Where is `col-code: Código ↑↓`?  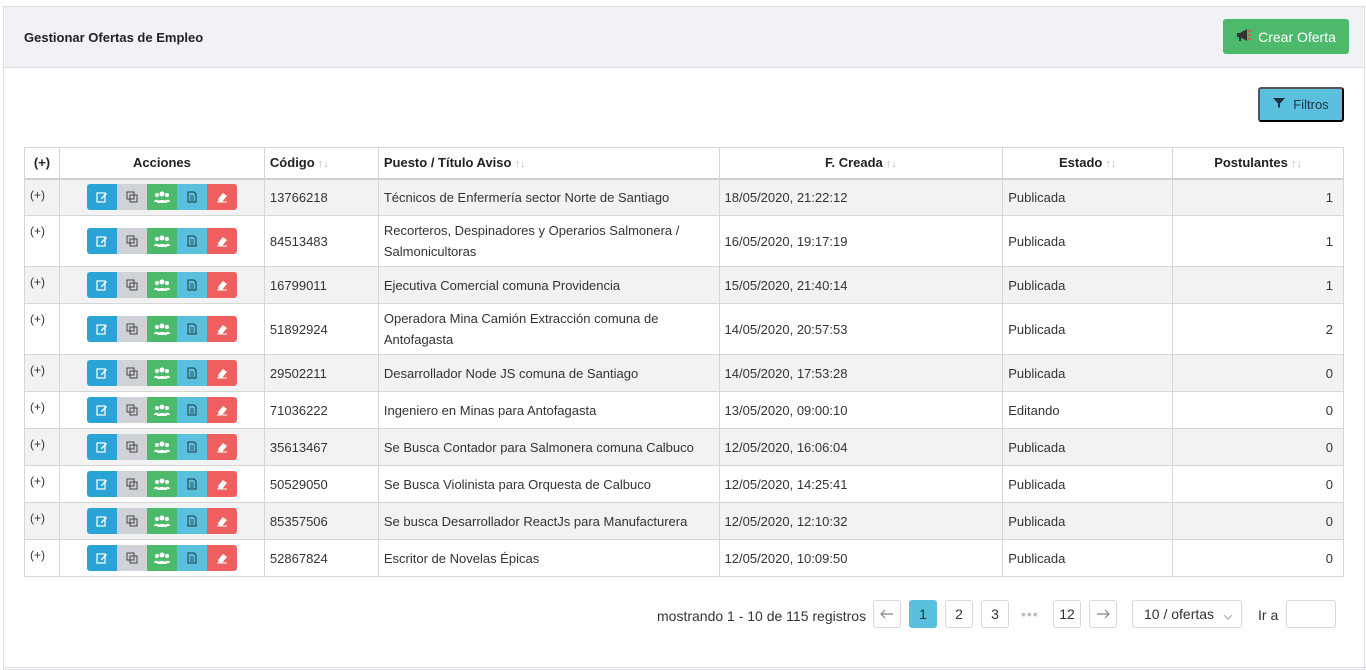 col-code: Código ↑↓ is located at coordinates (321, 163).